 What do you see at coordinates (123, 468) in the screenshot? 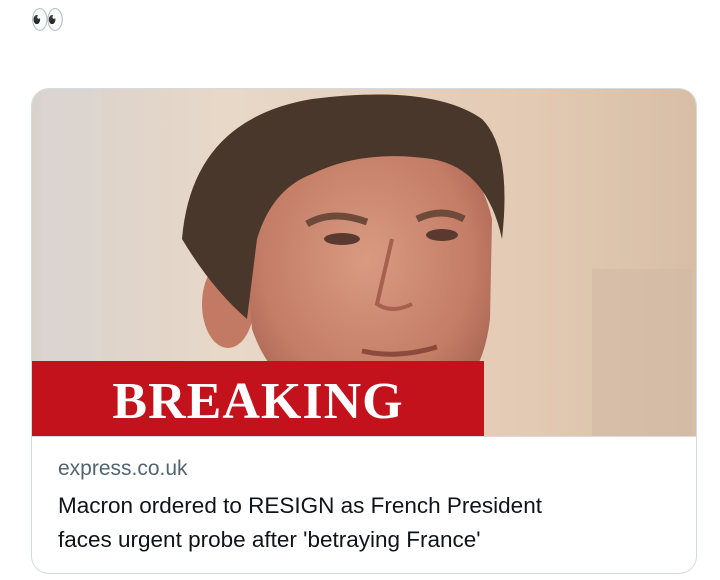
I see `card-domain: express.co.uk` at bounding box center [123, 468].